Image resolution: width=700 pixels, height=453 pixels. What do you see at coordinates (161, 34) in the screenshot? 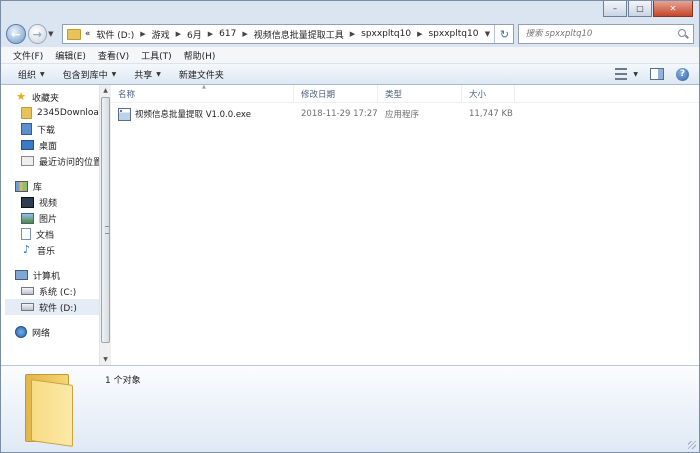
I see `breadcrumb-item: 游戏` at bounding box center [161, 34].